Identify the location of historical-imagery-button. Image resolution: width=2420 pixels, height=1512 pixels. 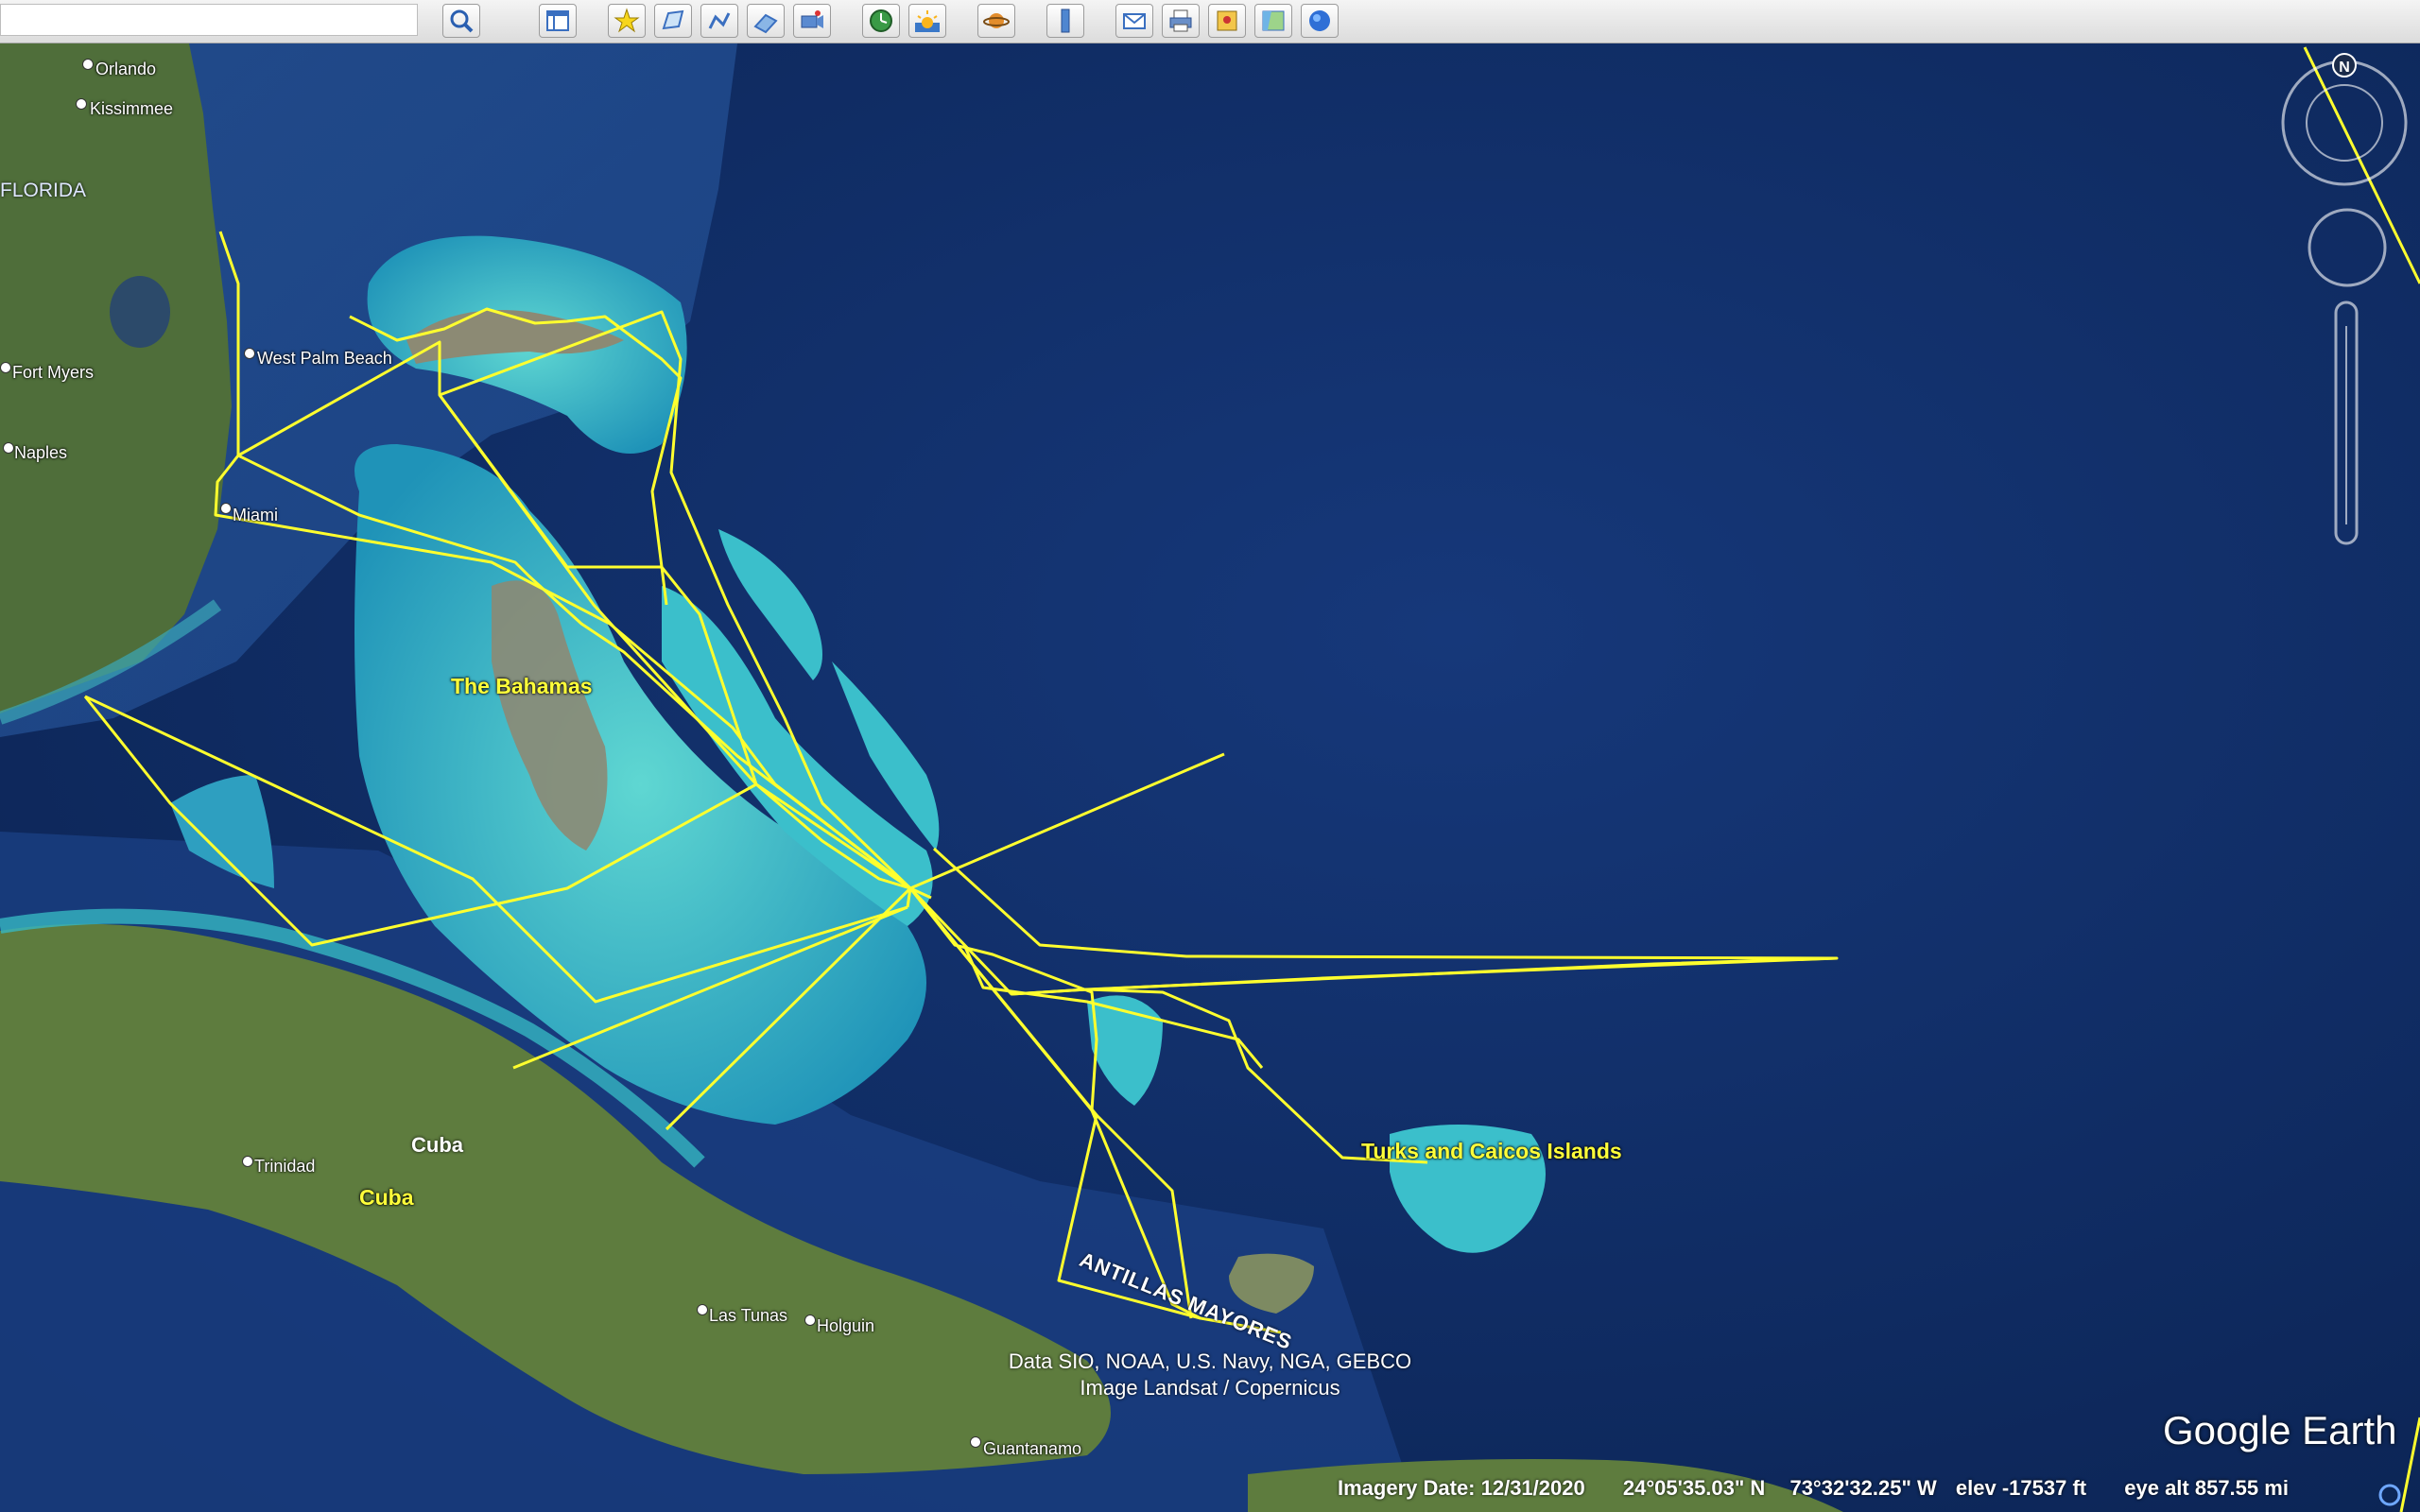
(881, 21).